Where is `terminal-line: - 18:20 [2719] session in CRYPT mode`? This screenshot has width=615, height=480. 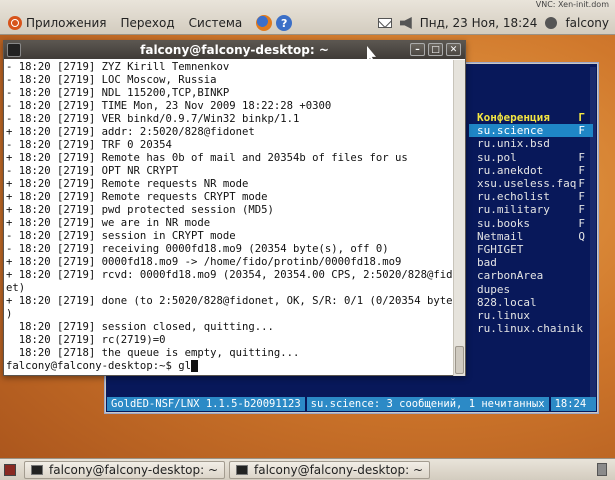
terminal-line: - 18:20 [2719] session in CRYPT mode is located at coordinates (121, 236).